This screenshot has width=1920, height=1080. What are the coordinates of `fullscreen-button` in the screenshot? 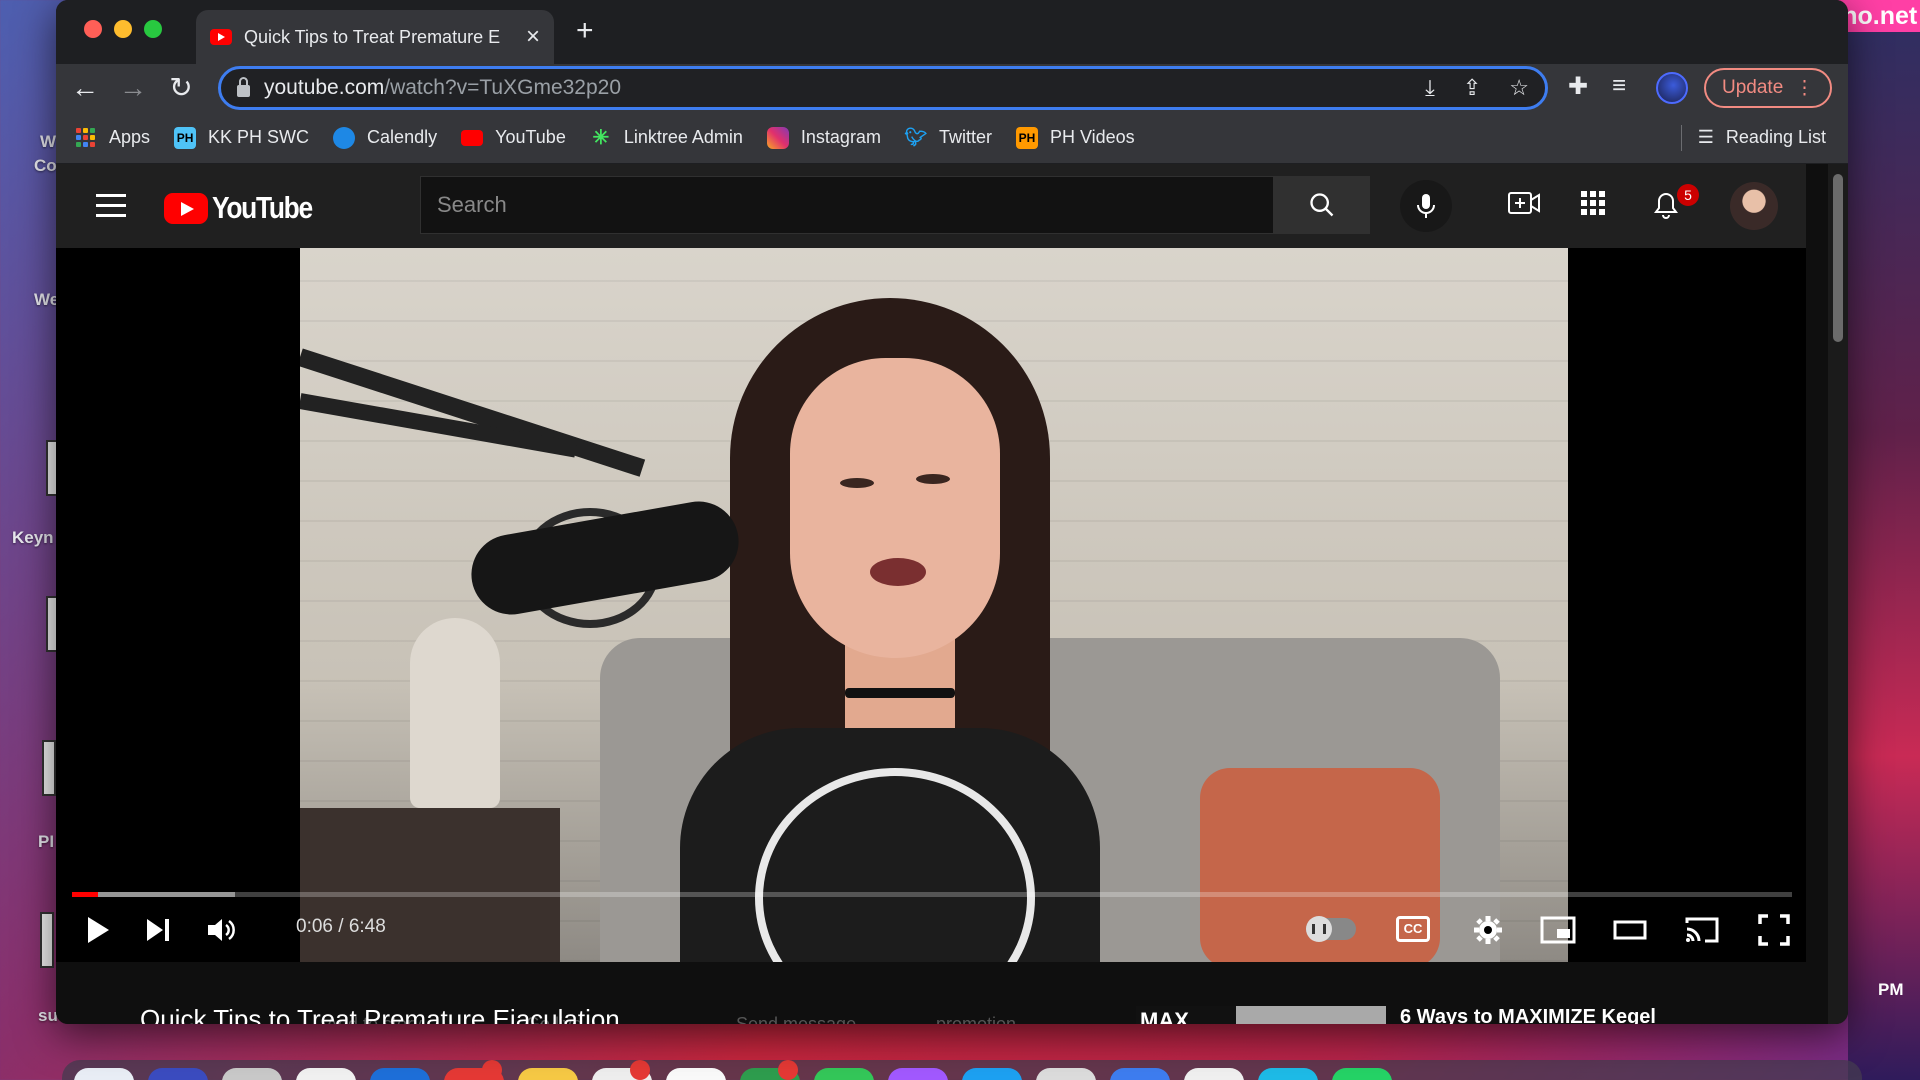 It's located at (1774, 930).